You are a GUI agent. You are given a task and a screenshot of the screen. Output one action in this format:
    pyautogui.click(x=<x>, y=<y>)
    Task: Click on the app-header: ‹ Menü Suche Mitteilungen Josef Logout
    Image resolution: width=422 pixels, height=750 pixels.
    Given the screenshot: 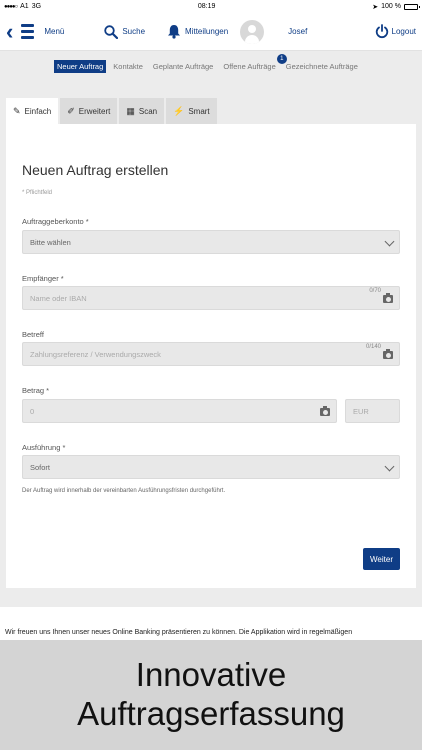 What is the action you would take?
    pyautogui.click(x=211, y=32)
    